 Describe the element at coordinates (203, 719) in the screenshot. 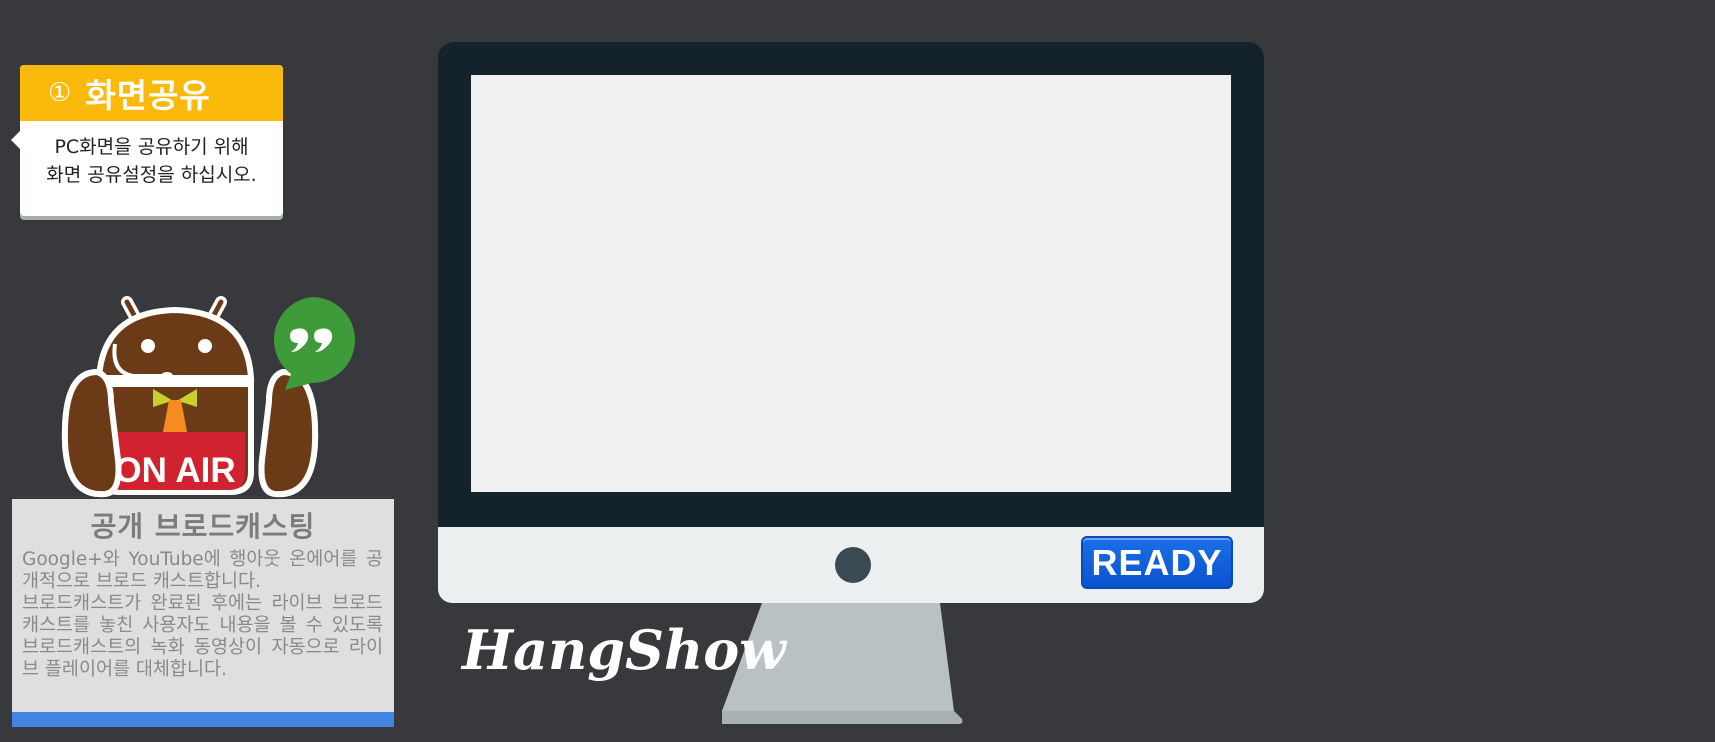

I see `info-accent-bar` at that location.